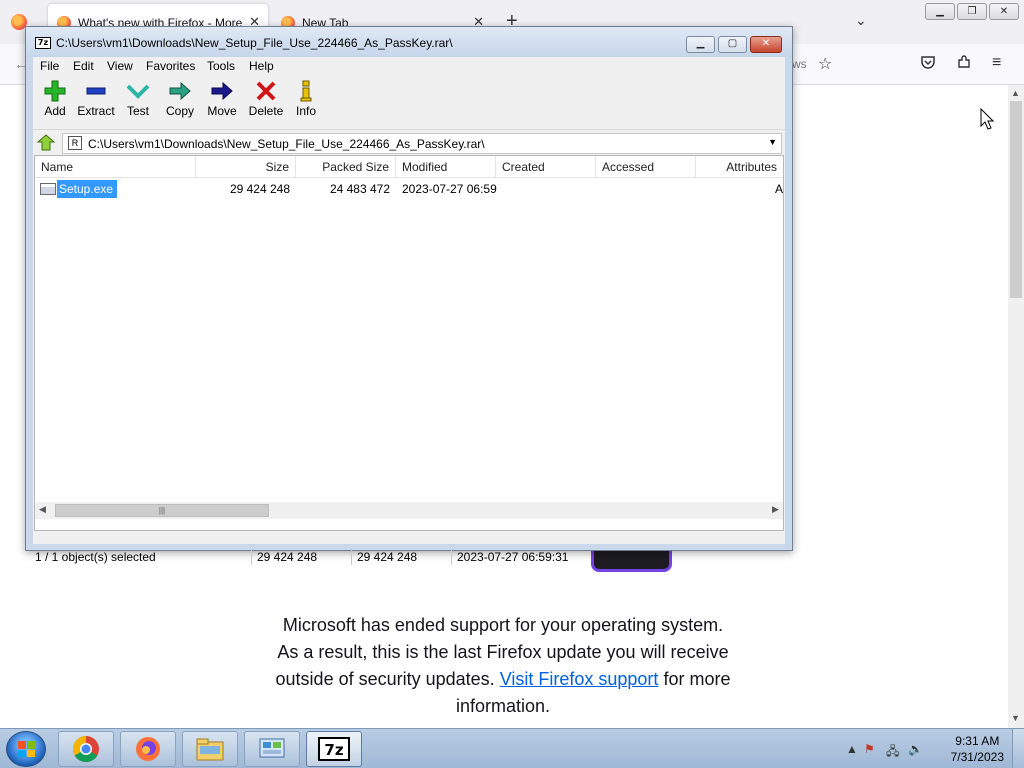 The height and width of the screenshot is (768, 1024). Describe the element at coordinates (266, 111) in the screenshot. I see `delete-label: Delete` at that location.